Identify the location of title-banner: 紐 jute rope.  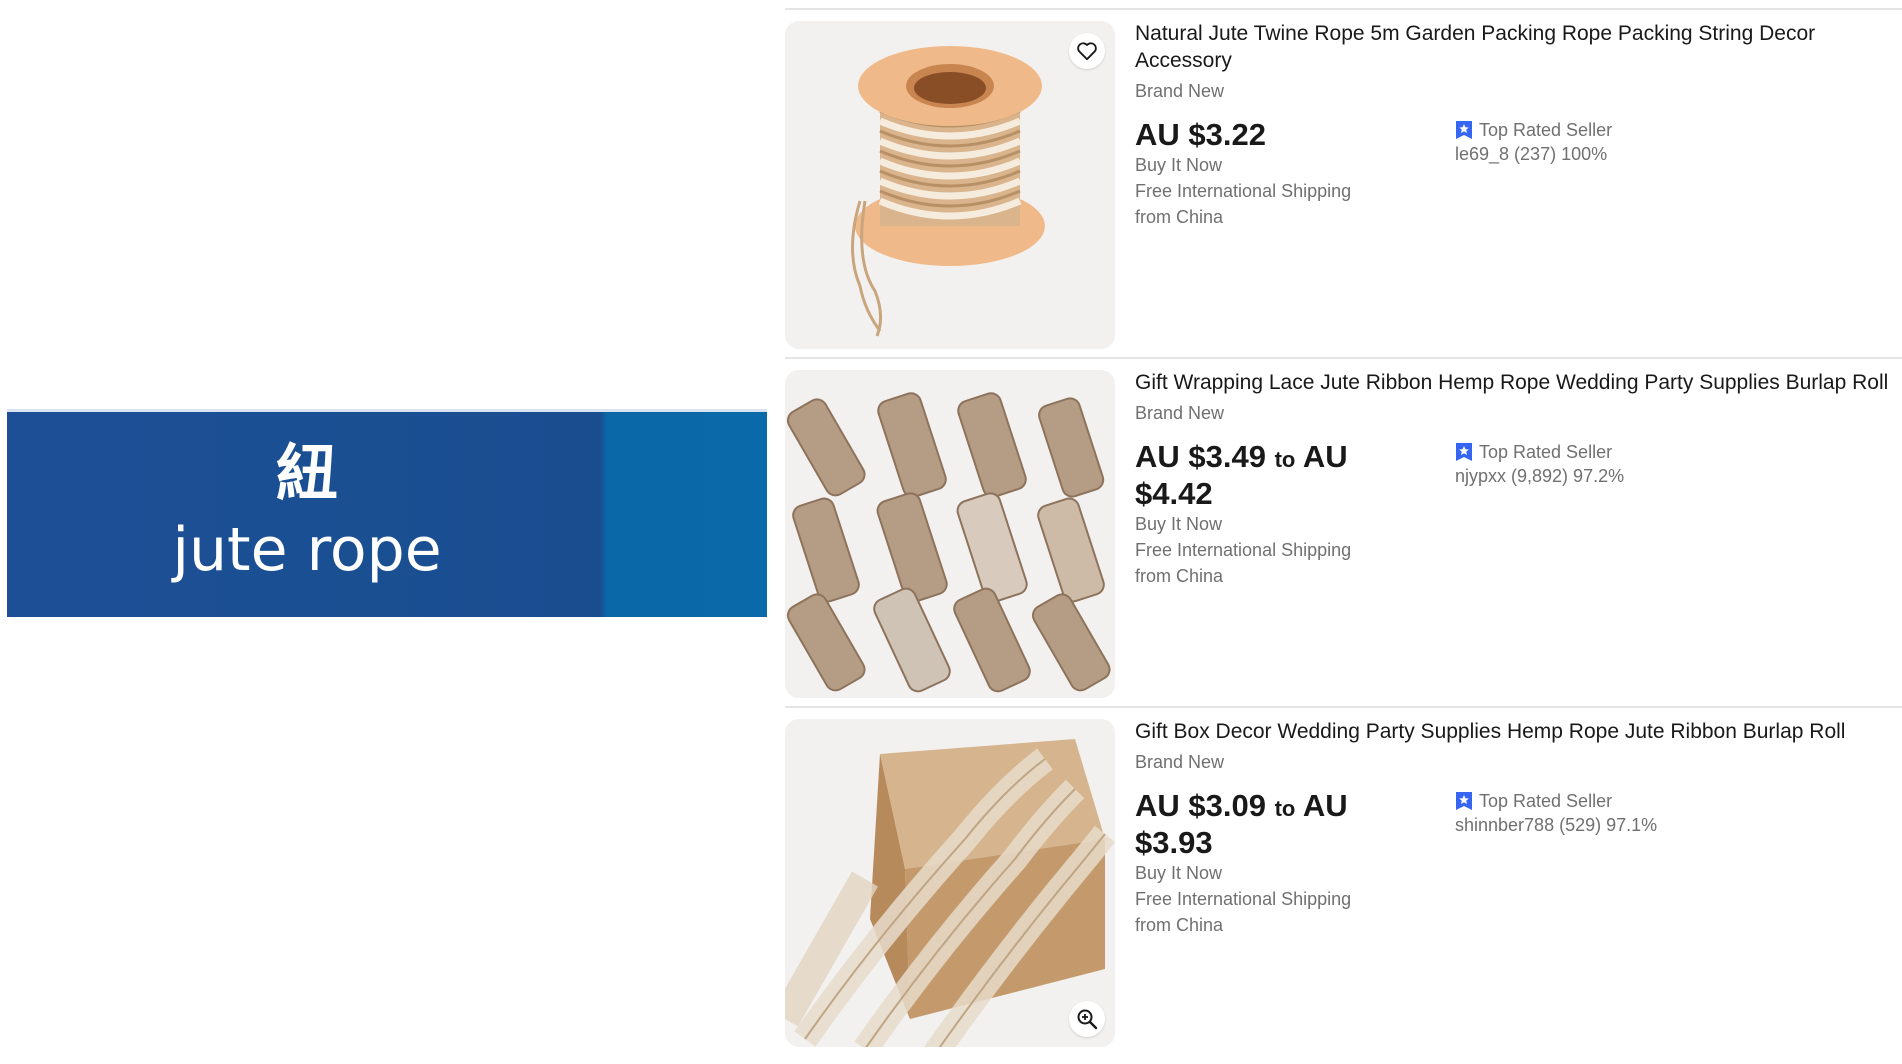
(387, 513).